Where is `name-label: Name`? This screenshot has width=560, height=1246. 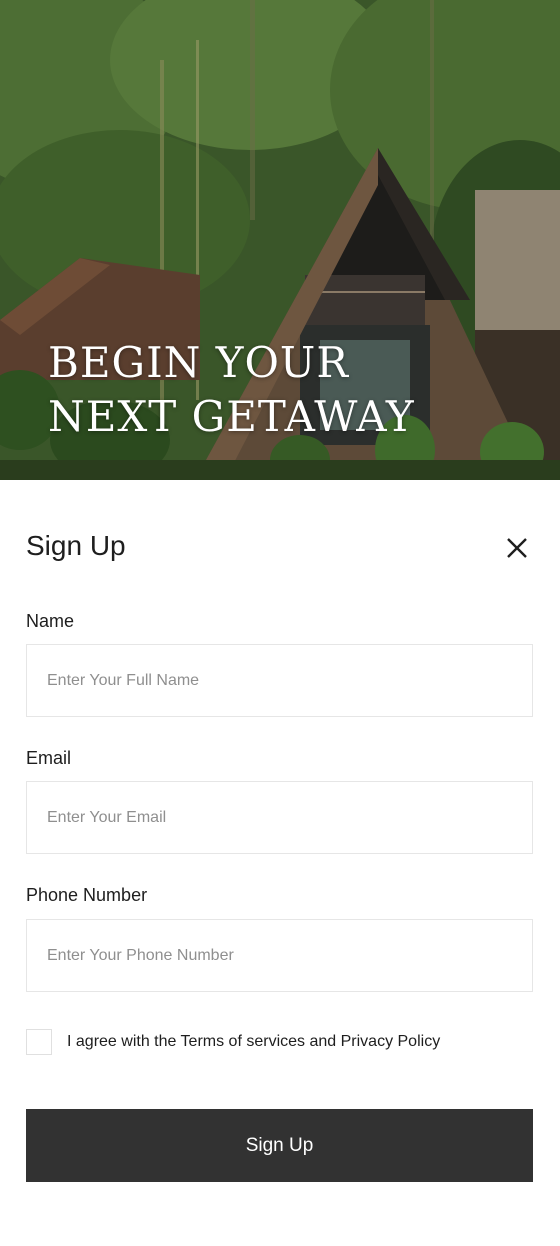 name-label: Name is located at coordinates (50, 621).